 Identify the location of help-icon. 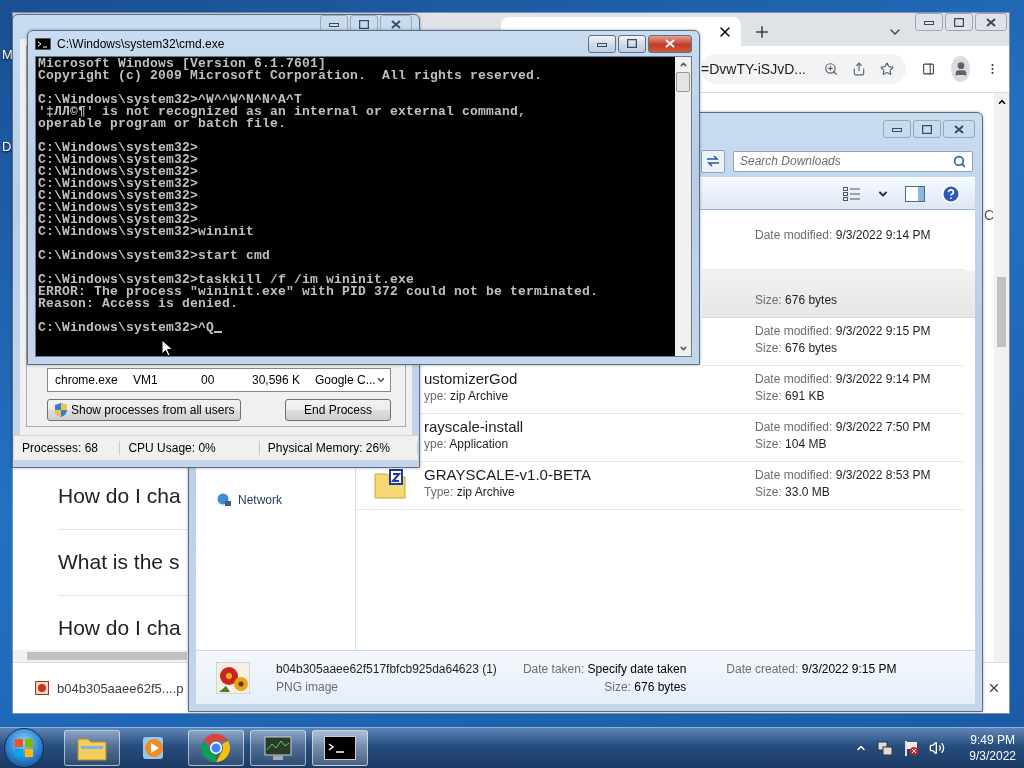
(951, 193).